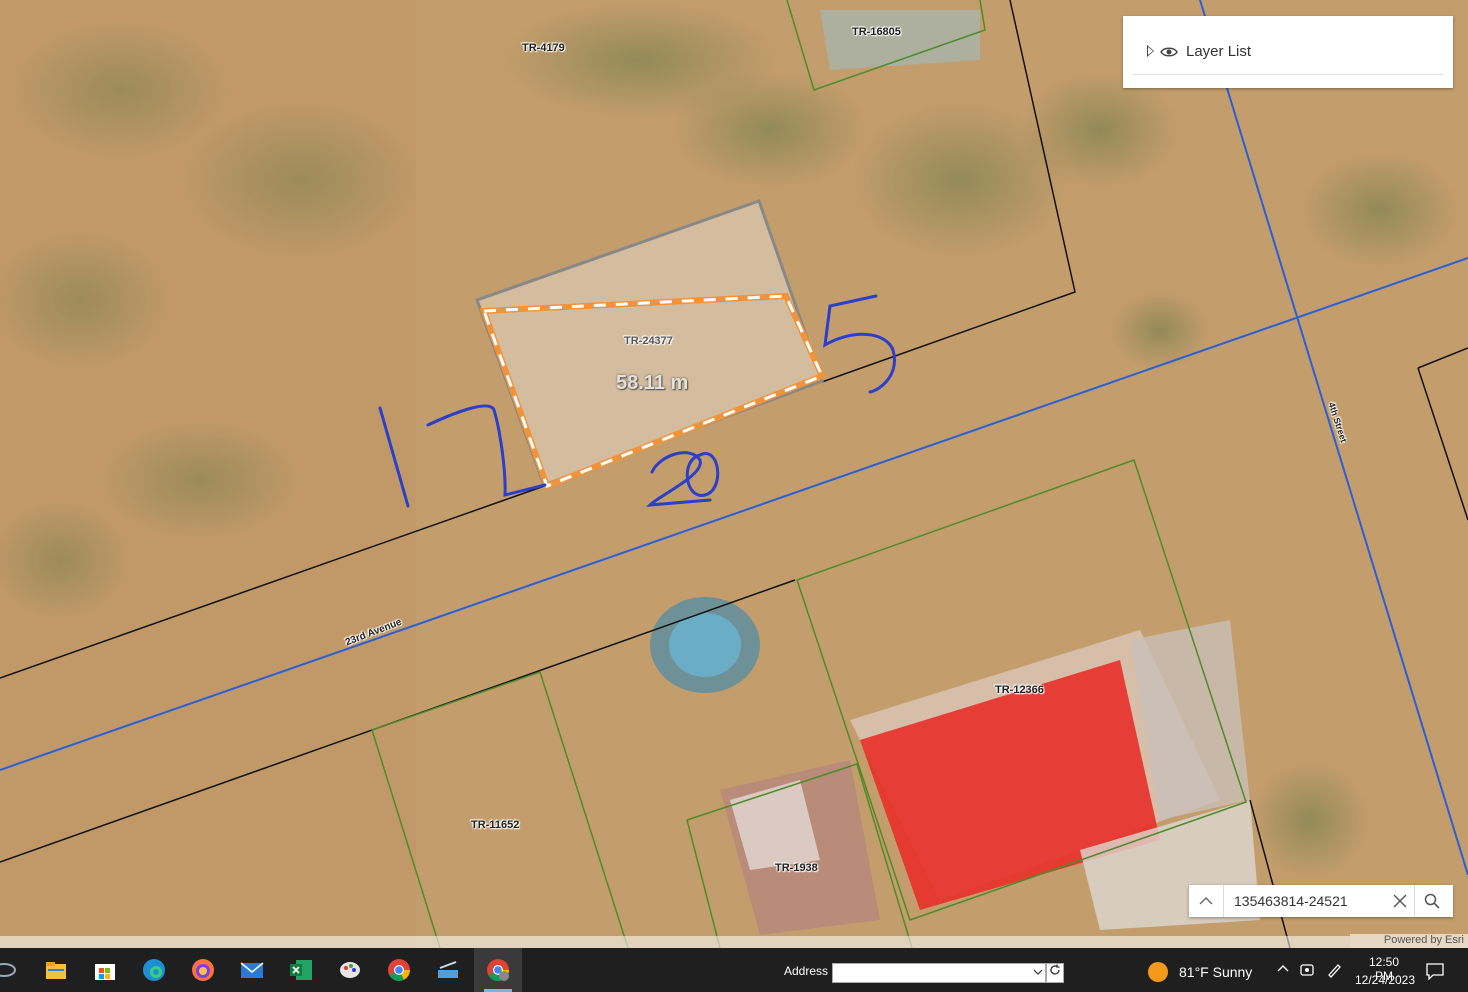 The height and width of the screenshot is (992, 1468). What do you see at coordinates (1385, 980) in the screenshot?
I see `clock-date: 12/24/2023` at bounding box center [1385, 980].